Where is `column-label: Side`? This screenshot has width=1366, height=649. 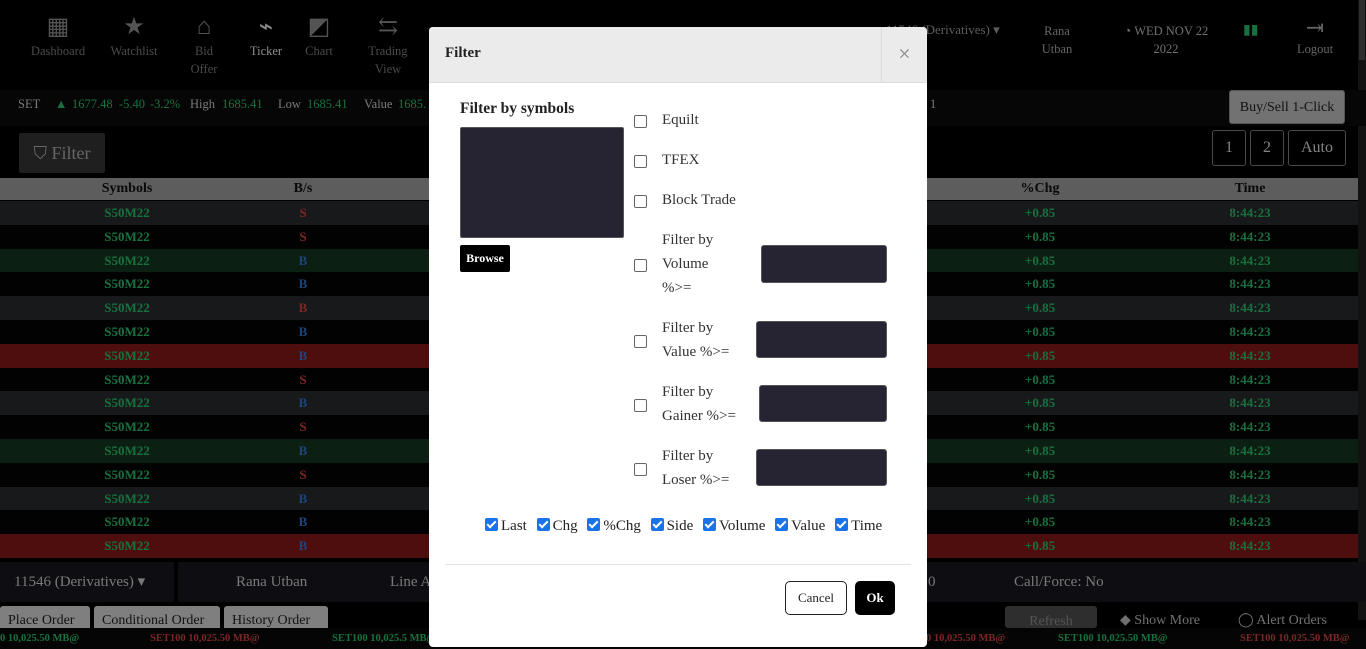 column-label: Side is located at coordinates (680, 526).